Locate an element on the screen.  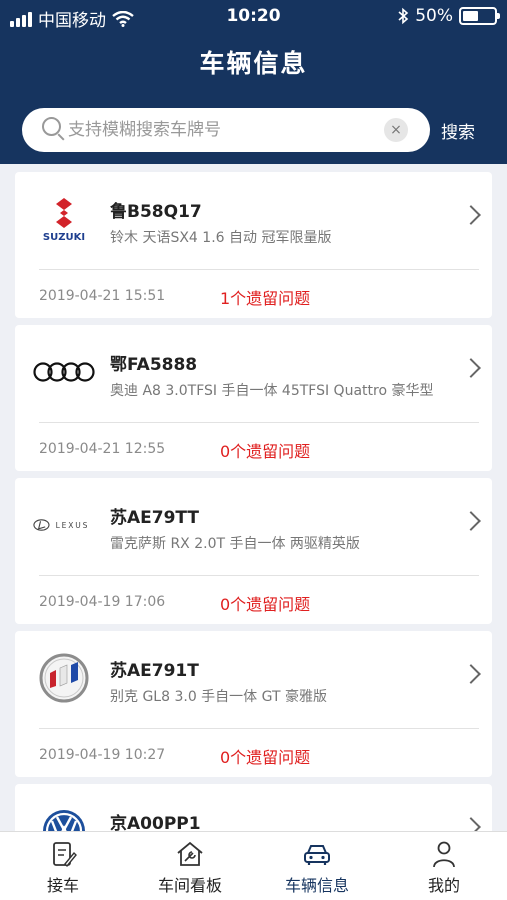
vehicle-model: 别克 GL8 3.0 手自一体 GT 豪雅版 is located at coordinates (218, 697).